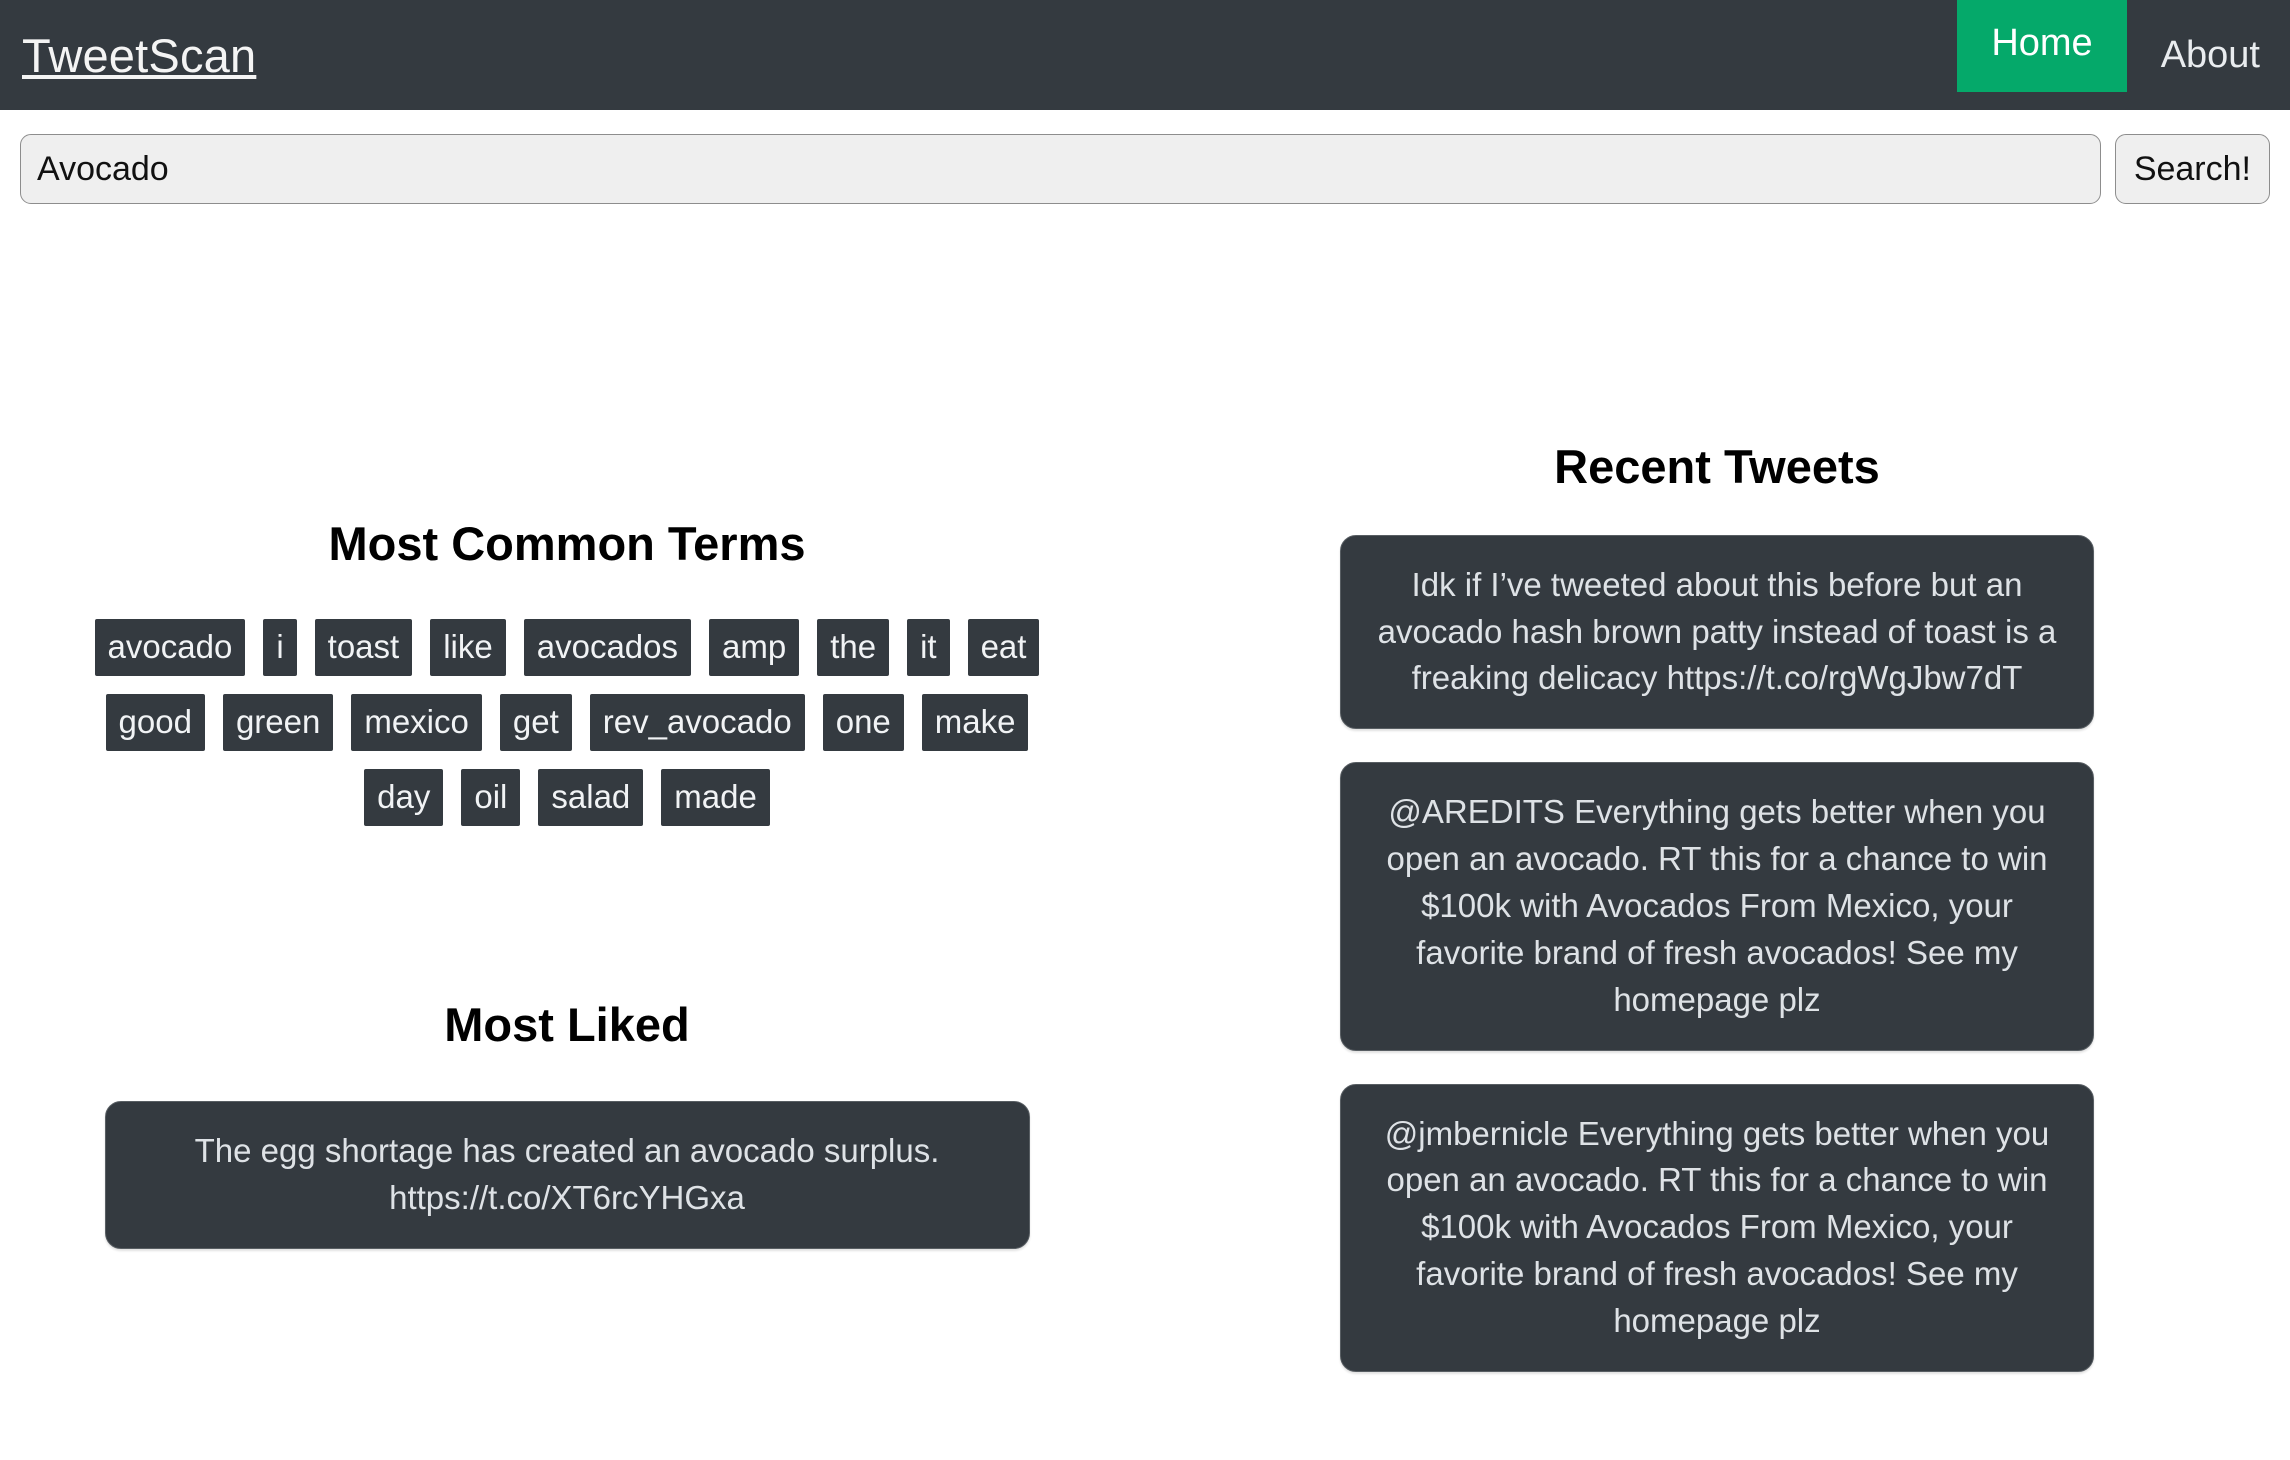 The width and height of the screenshot is (2290, 1460). Describe the element at coordinates (1145, 55) in the screenshot. I see `navbar: TweetScan Home About` at that location.